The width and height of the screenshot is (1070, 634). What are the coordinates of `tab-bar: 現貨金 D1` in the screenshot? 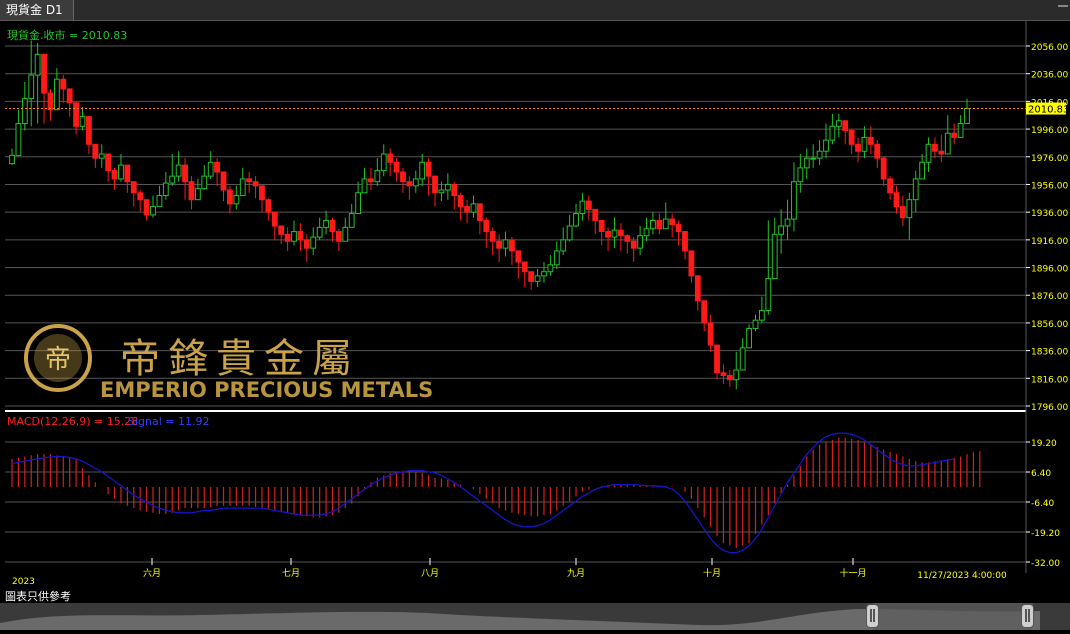 It's located at (535, 10).